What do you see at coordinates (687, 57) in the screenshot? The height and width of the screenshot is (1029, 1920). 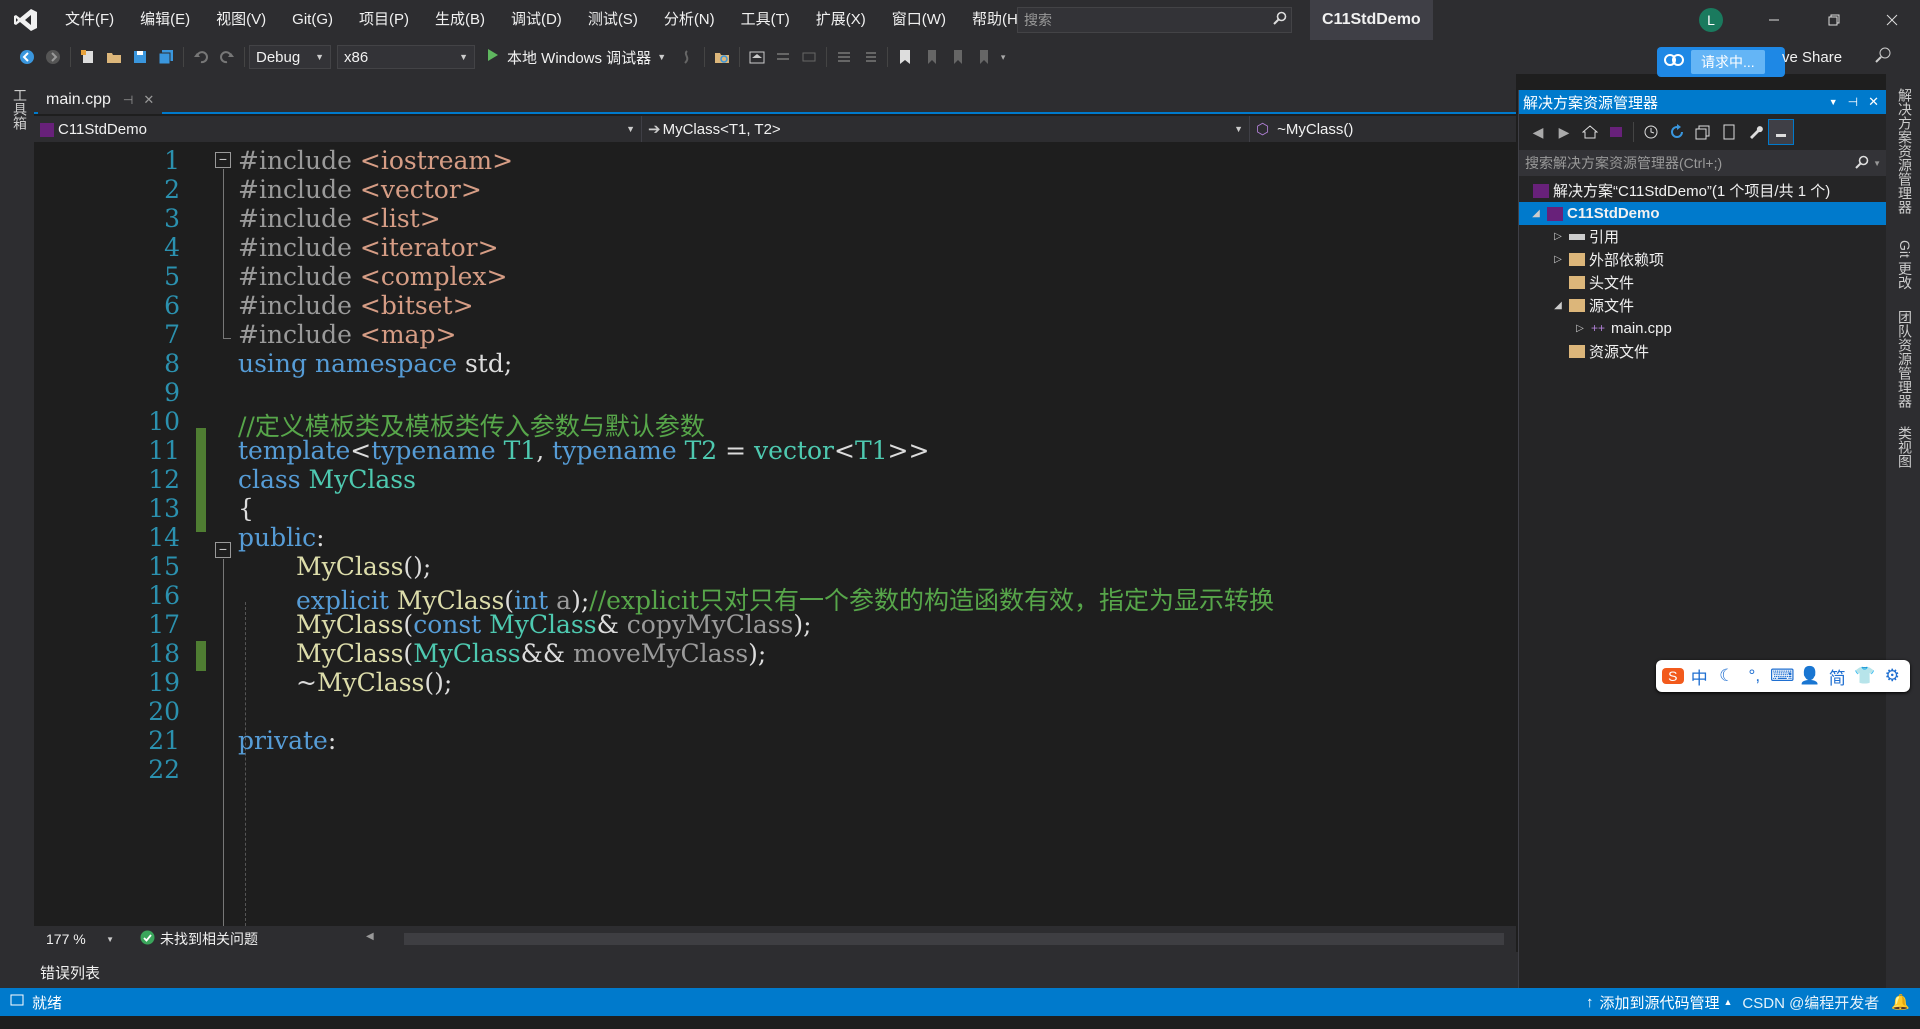 I see `hot-reload-icon` at bounding box center [687, 57].